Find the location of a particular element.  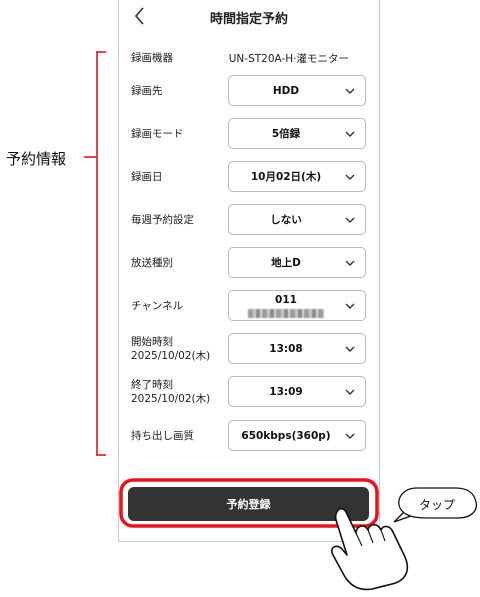

date-select: 10月02日(木) is located at coordinates (297, 176).